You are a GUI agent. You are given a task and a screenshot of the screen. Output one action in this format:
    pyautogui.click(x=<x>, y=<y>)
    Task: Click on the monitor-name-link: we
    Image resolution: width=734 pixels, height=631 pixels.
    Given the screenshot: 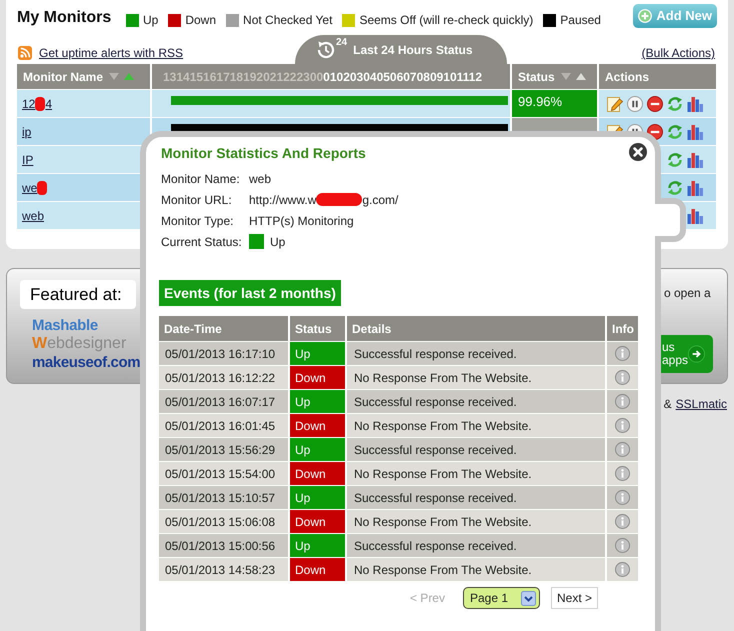 What is the action you would take?
    pyautogui.click(x=35, y=187)
    